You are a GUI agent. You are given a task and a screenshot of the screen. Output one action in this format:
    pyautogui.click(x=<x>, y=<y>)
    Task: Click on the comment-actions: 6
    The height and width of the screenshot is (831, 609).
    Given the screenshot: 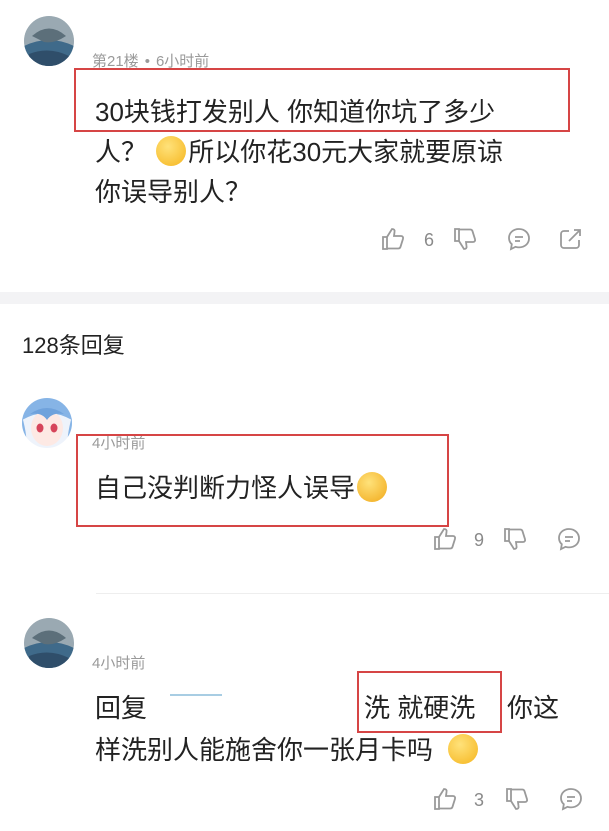 What is the action you would take?
    pyautogui.click(x=485, y=241)
    